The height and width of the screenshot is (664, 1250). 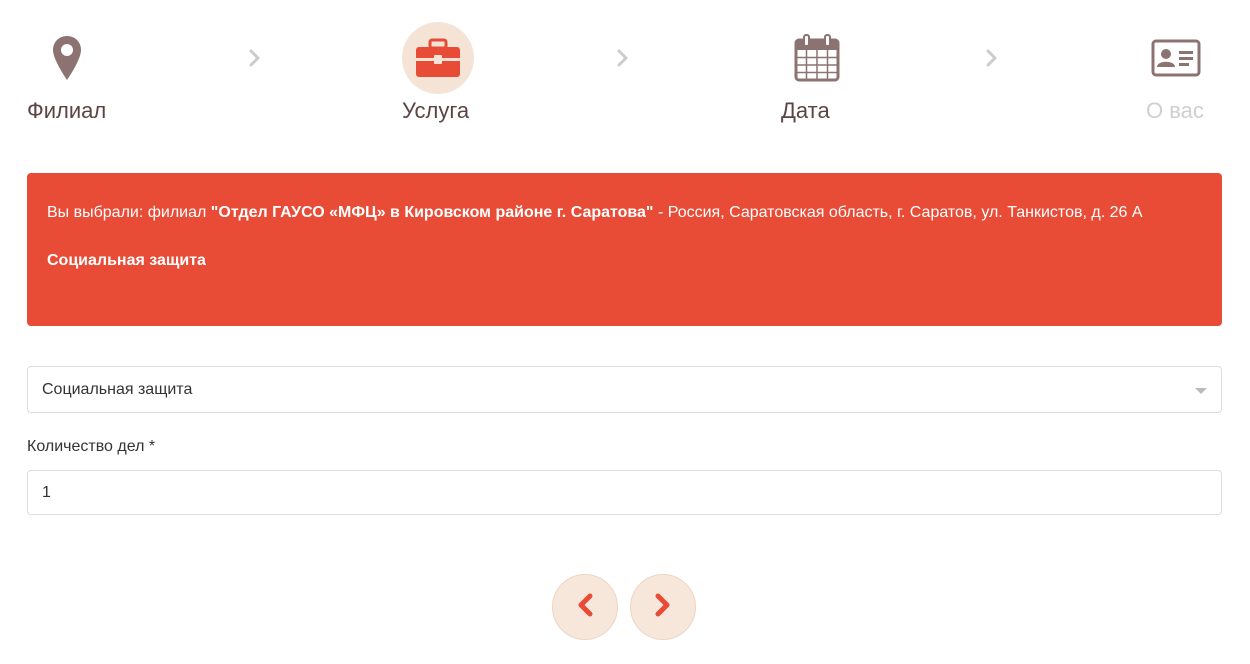 I want to click on step-label: Услуга, so click(x=436, y=110).